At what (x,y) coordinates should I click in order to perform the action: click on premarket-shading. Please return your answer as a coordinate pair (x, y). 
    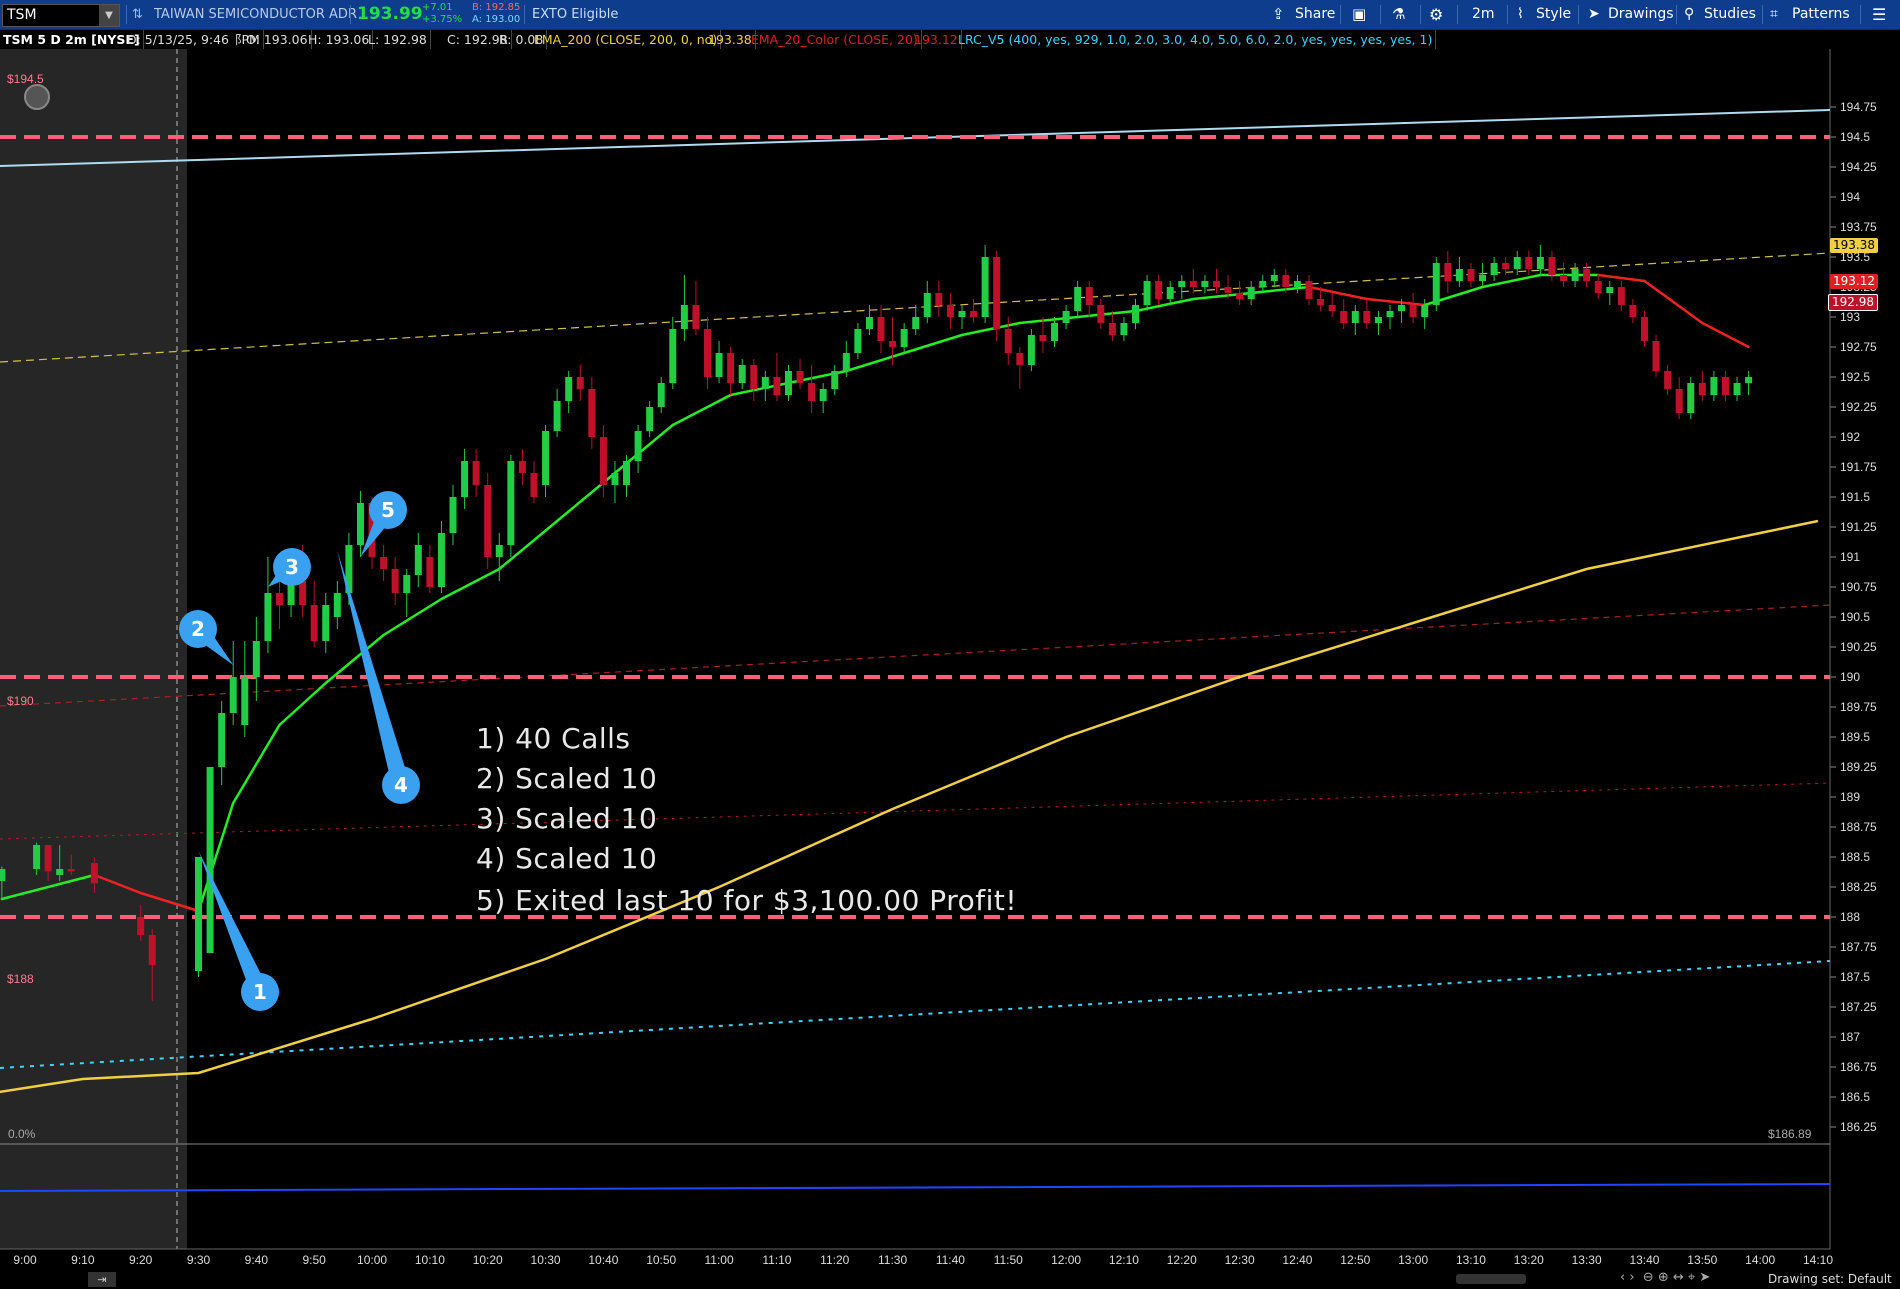
    Looking at the image, I should click on (93, 649).